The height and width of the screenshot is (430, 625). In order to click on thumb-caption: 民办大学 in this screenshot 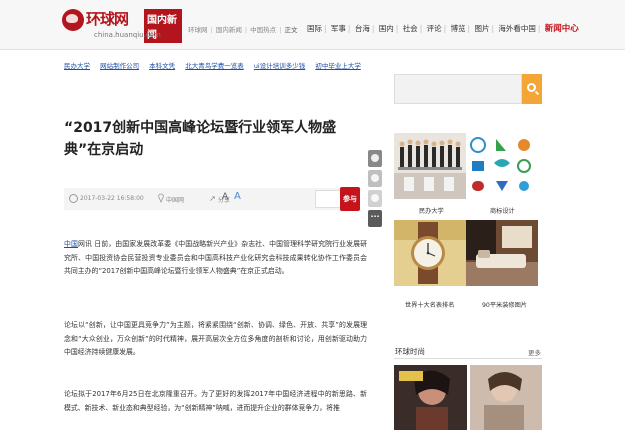, I will do `click(431, 210)`.